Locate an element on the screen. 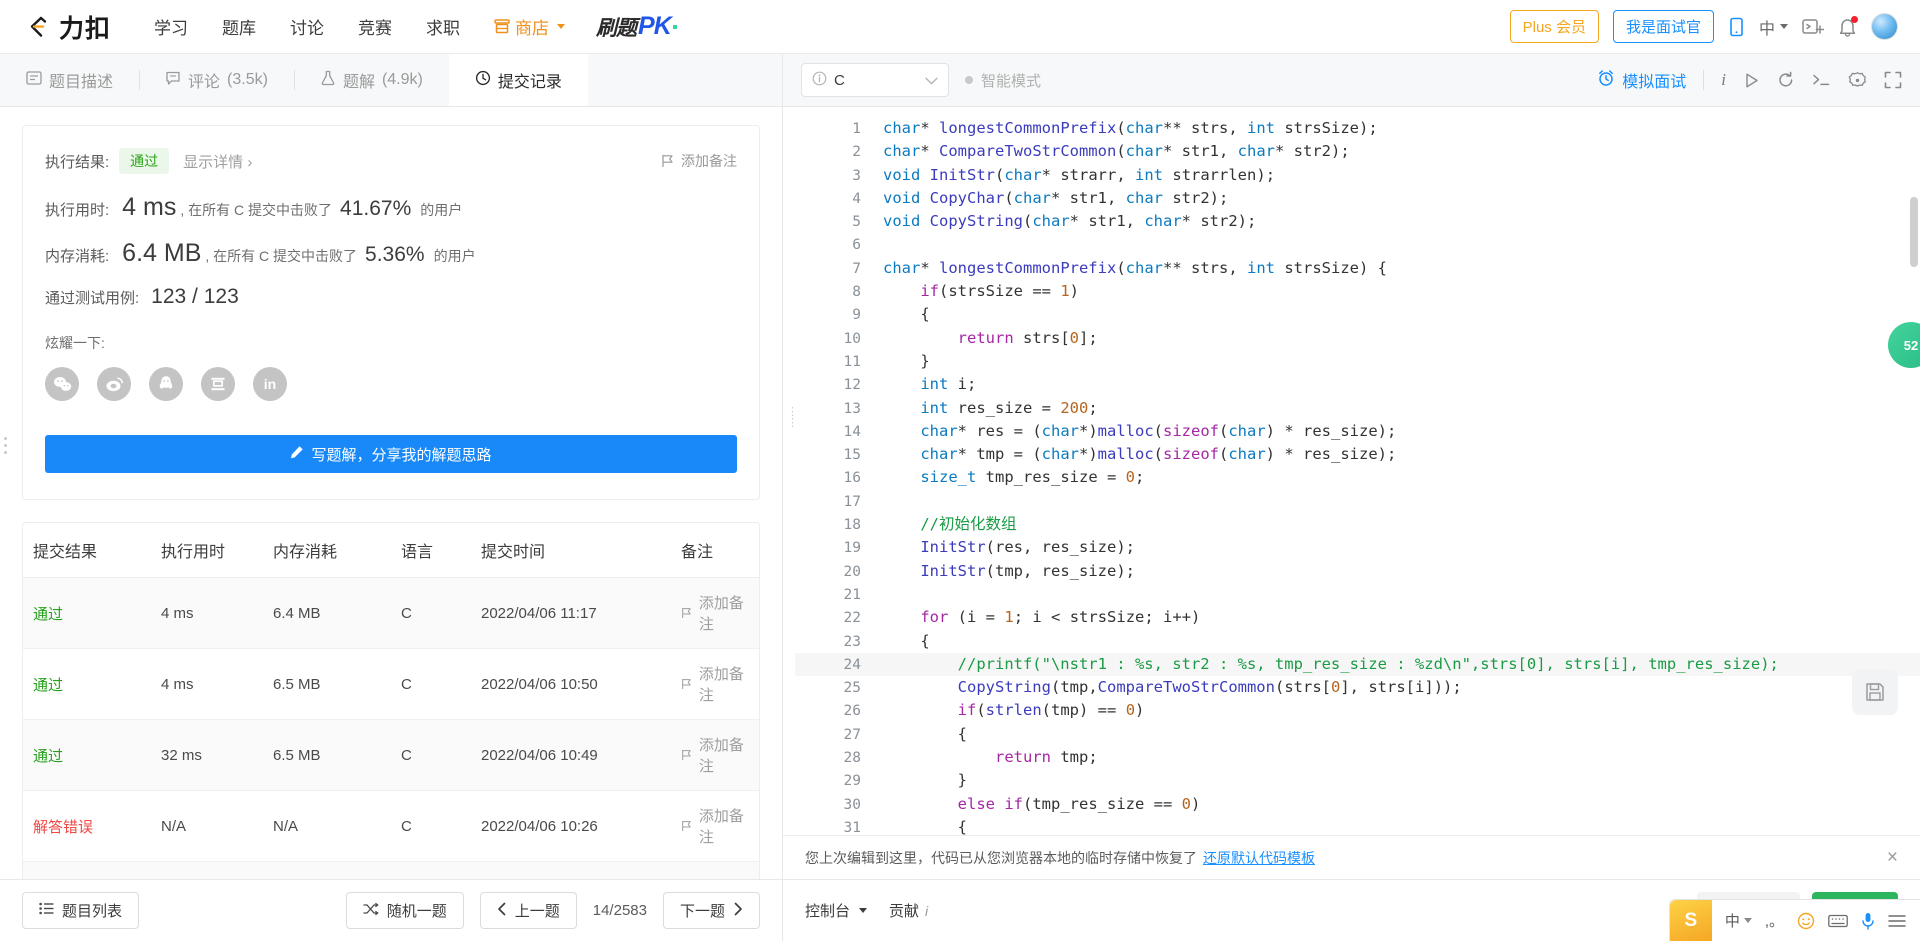 This screenshot has height=941, width=1920. run-icon is located at coordinates (1751, 80).